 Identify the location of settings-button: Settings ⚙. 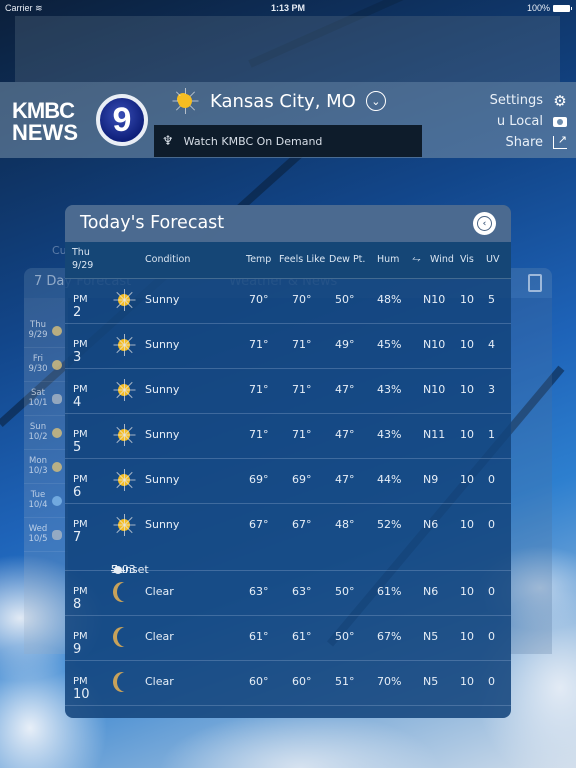
(529, 100).